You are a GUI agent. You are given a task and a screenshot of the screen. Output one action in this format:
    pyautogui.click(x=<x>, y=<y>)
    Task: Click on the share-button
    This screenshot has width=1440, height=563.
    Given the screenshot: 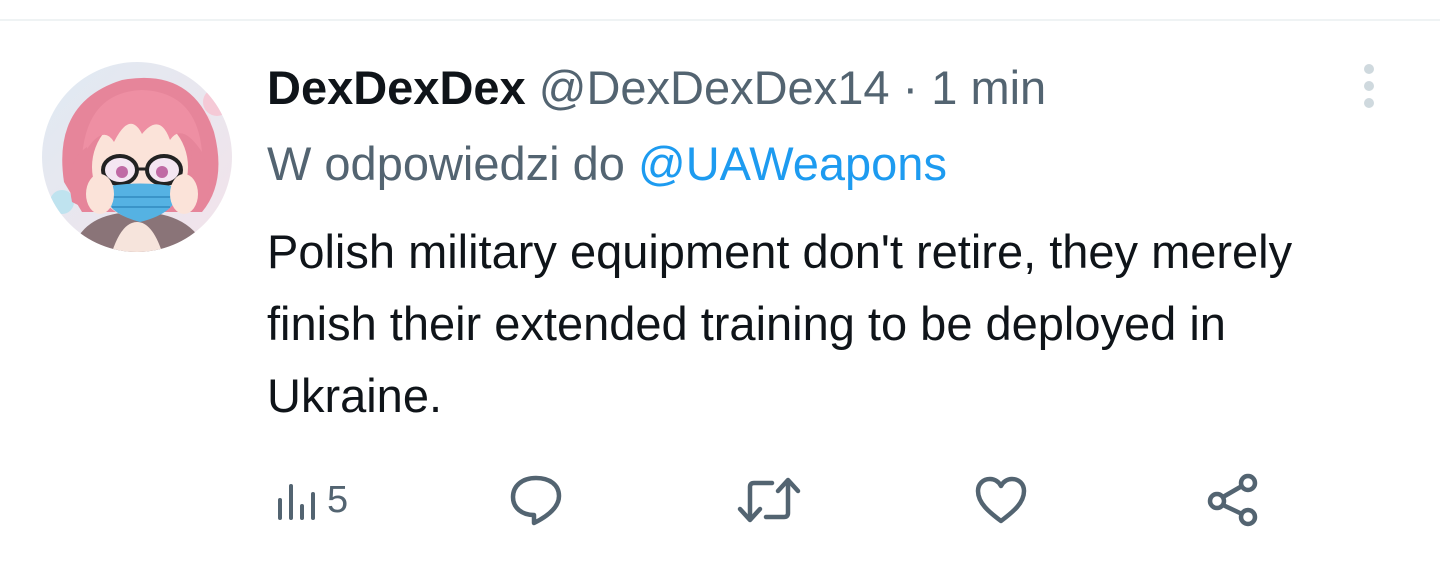 What is the action you would take?
    pyautogui.click(x=1233, y=500)
    